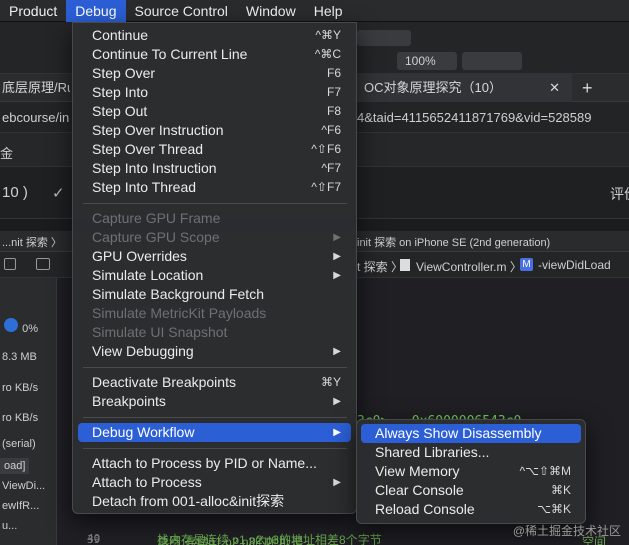 This screenshot has height=545, width=629. Describe the element at coordinates (331, 168) in the screenshot. I see `shortcut: ^F7` at that location.